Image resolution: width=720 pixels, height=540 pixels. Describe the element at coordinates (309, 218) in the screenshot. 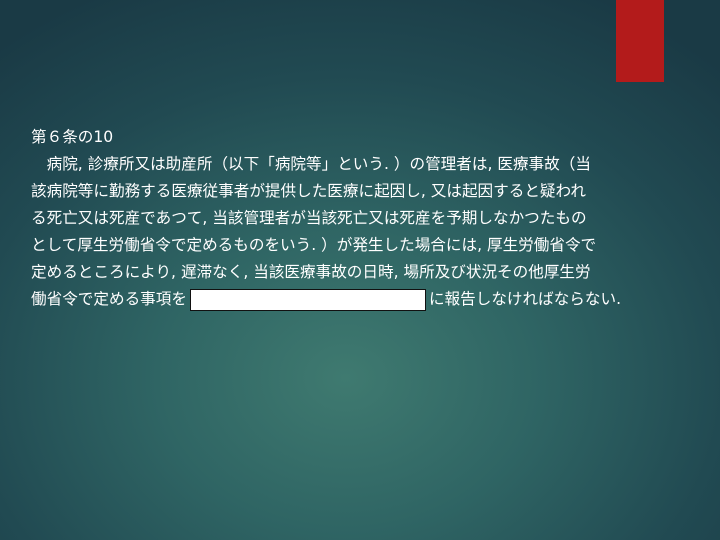

I see `article-line: る死亡又は死産であつて, 当該管理者が当該死亡又は死産を予期しなかつたもの` at that location.